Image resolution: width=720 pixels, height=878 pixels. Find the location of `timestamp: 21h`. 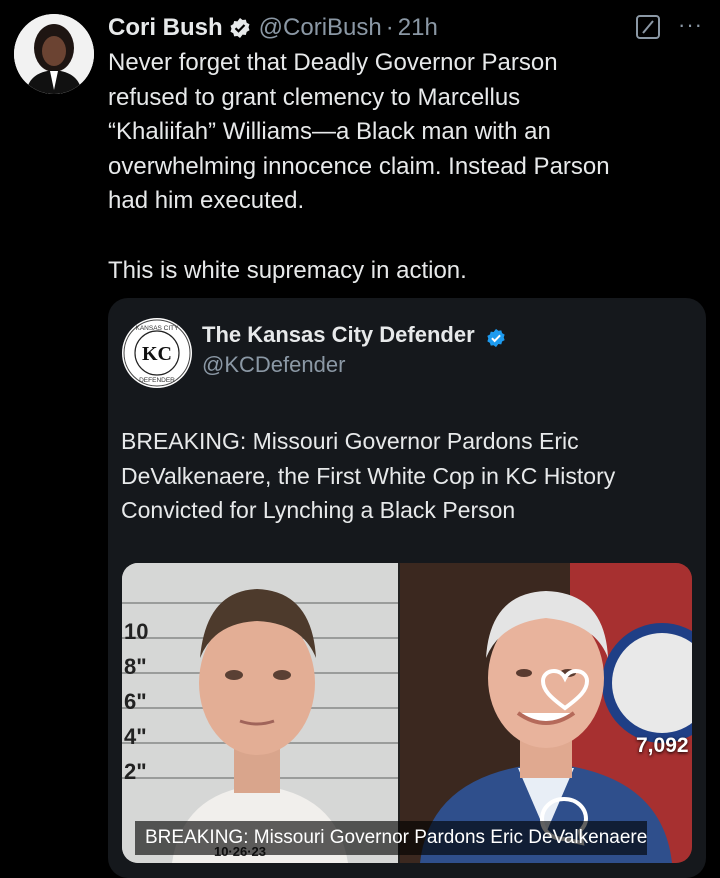

timestamp: 21h is located at coordinates (418, 28).